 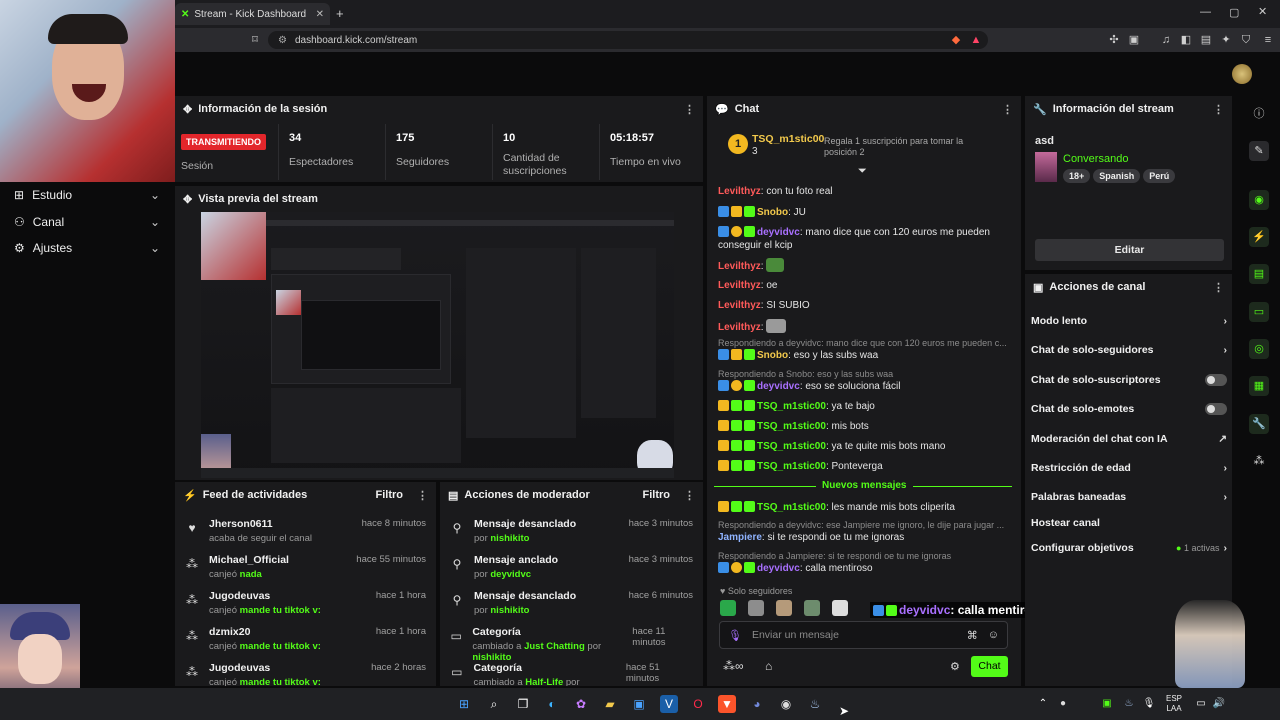 What do you see at coordinates (735, 635) in the screenshot?
I see `microphone-icon: 🎙` at bounding box center [735, 635].